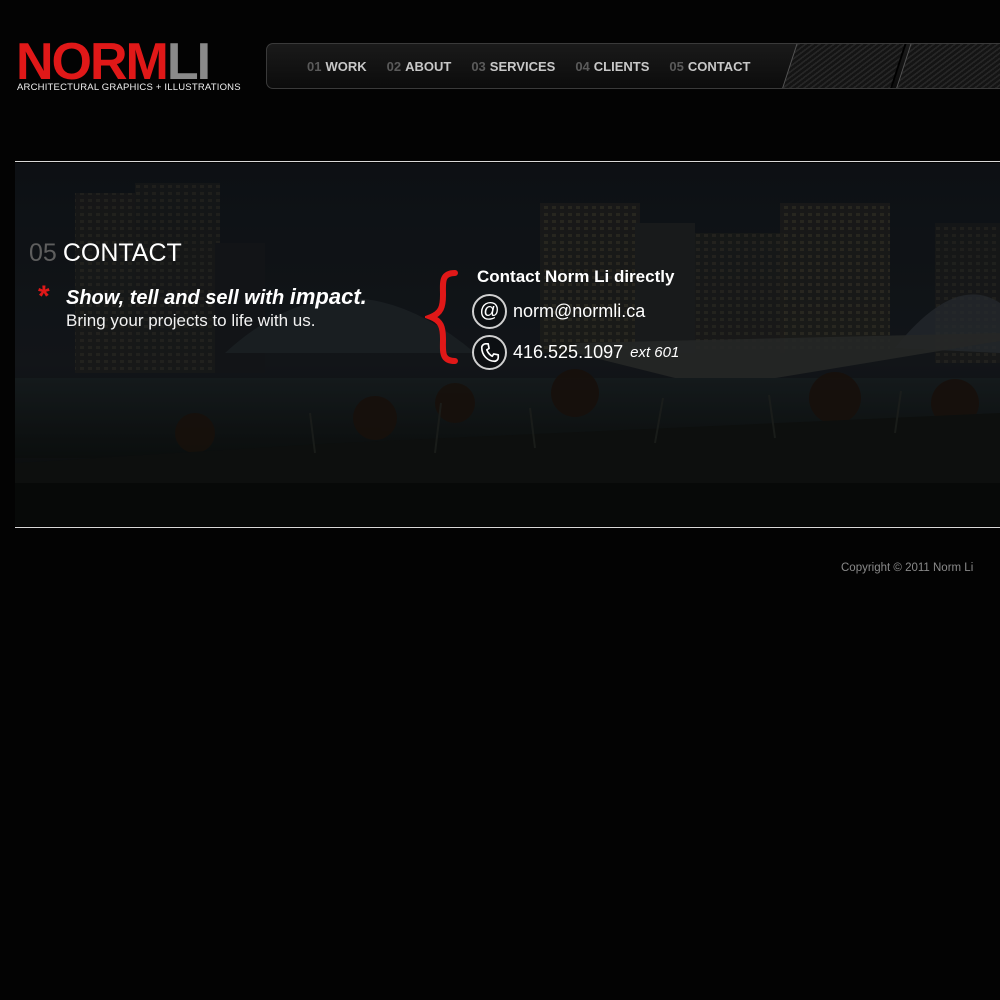  I want to click on page-title-number: 05, so click(43, 253).